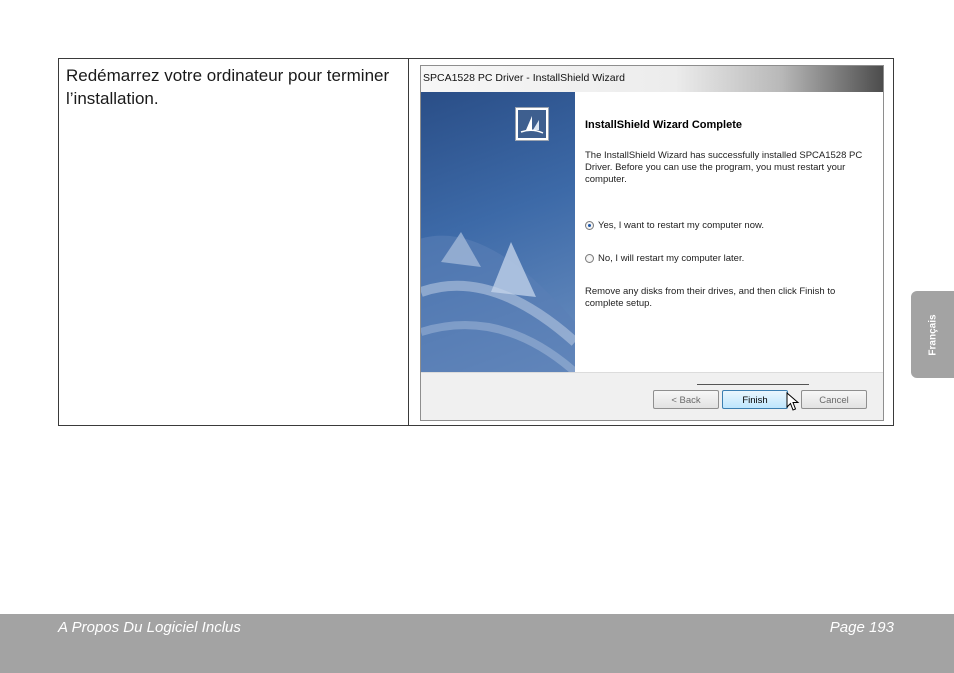 This screenshot has width=954, height=673. Describe the element at coordinates (652, 396) in the screenshot. I see `wizard-button-bar: < Back Finish Cancel` at that location.